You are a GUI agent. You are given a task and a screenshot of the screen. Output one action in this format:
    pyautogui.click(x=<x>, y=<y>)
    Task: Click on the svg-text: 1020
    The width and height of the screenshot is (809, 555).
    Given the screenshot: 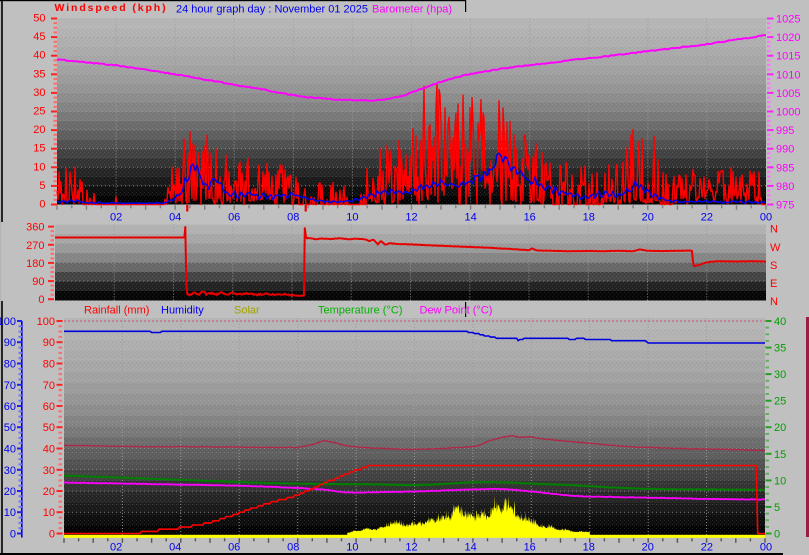 What is the action you would take?
    pyautogui.click(x=788, y=38)
    